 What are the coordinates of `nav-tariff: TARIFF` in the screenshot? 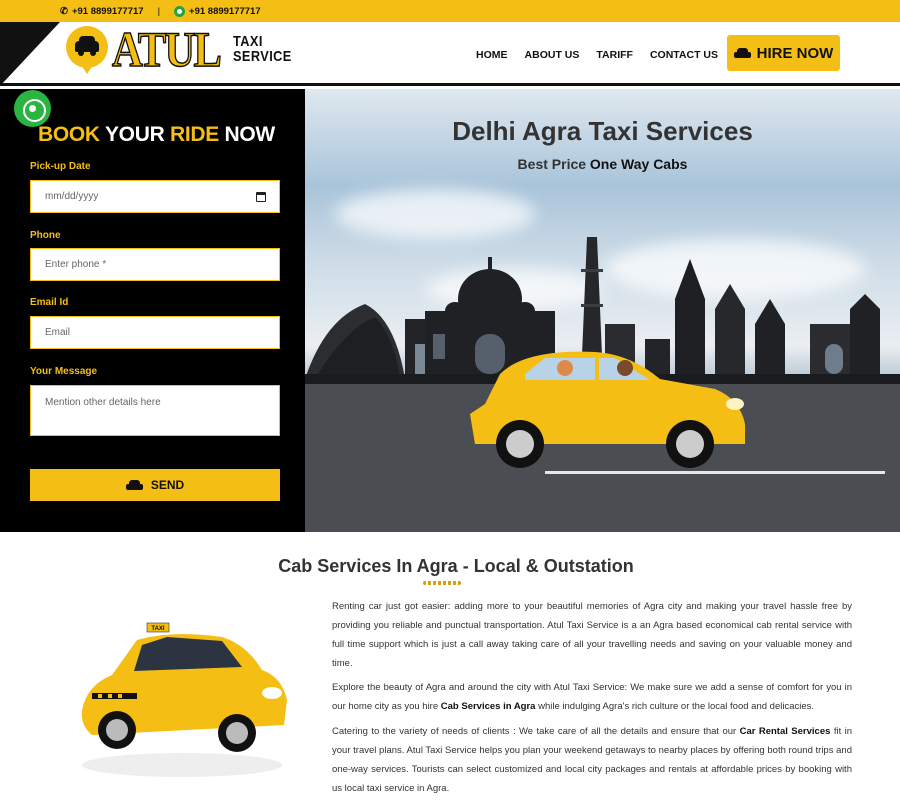 It's located at (614, 55).